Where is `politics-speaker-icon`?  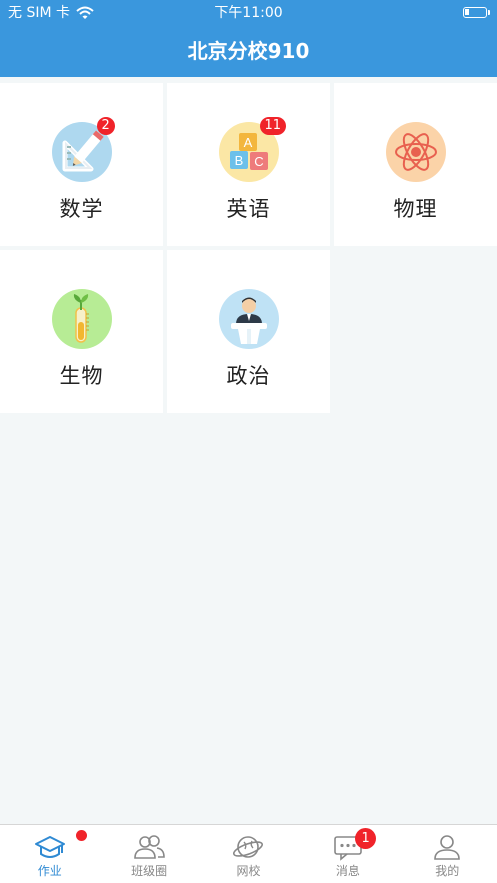 politics-speaker-icon is located at coordinates (248, 319).